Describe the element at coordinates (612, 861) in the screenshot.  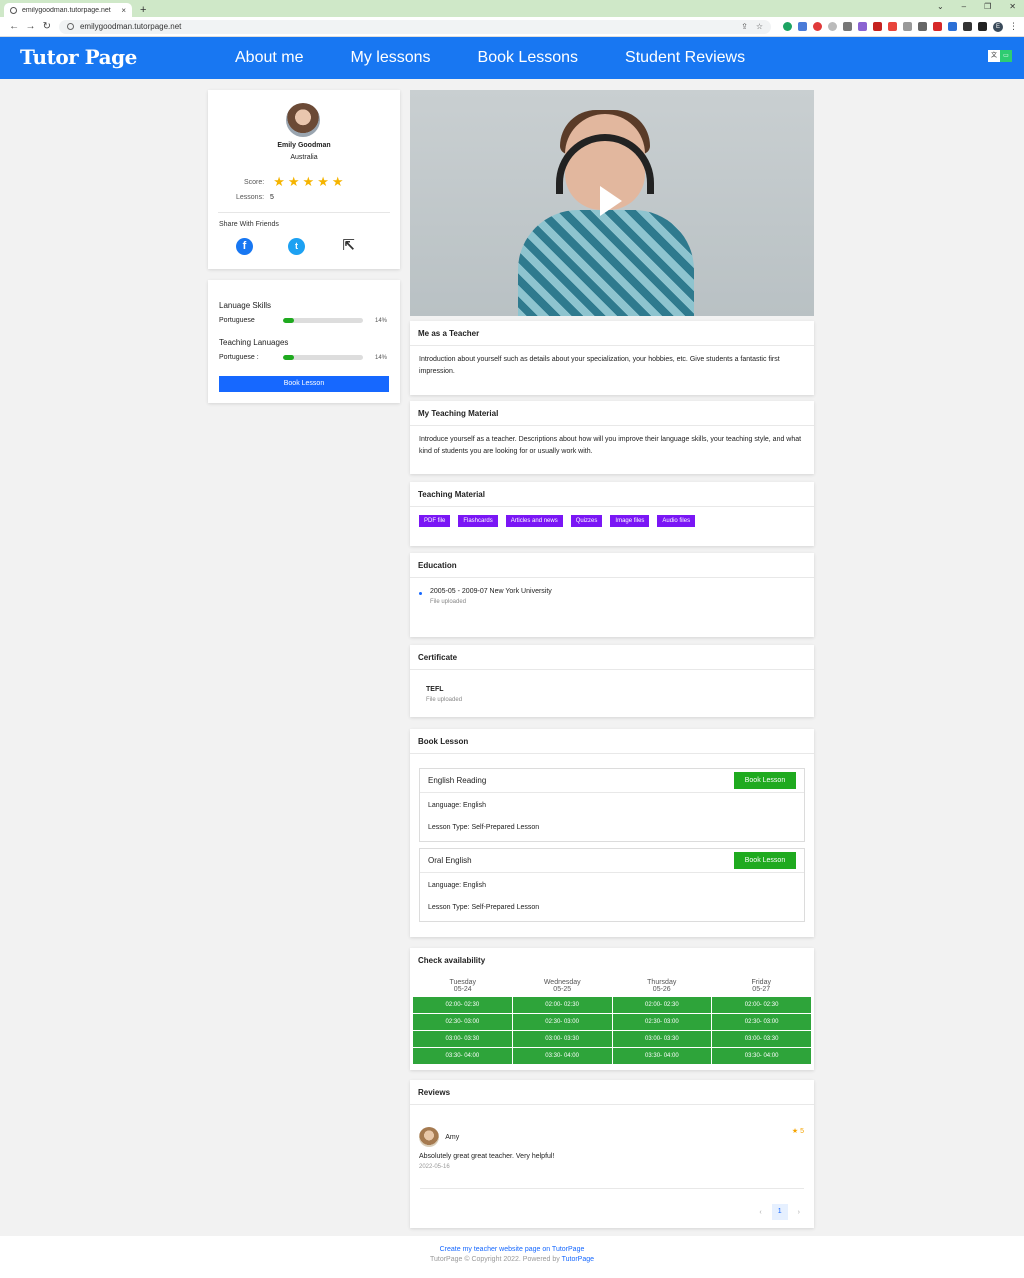
I see `lesson-header: Oral English Book Lesson` at that location.